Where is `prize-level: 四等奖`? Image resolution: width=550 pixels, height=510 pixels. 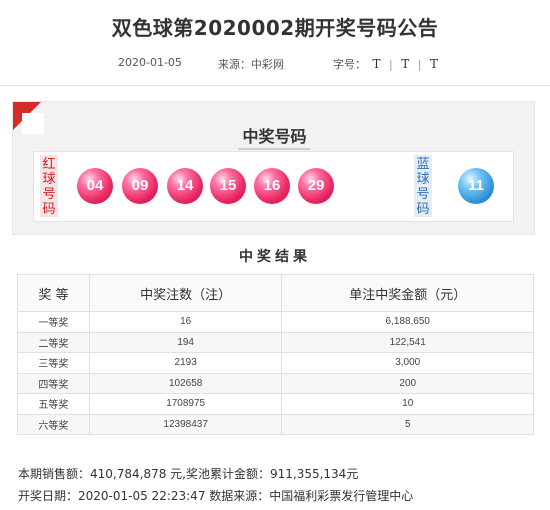
prize-level: 四等奖 is located at coordinates (53, 383).